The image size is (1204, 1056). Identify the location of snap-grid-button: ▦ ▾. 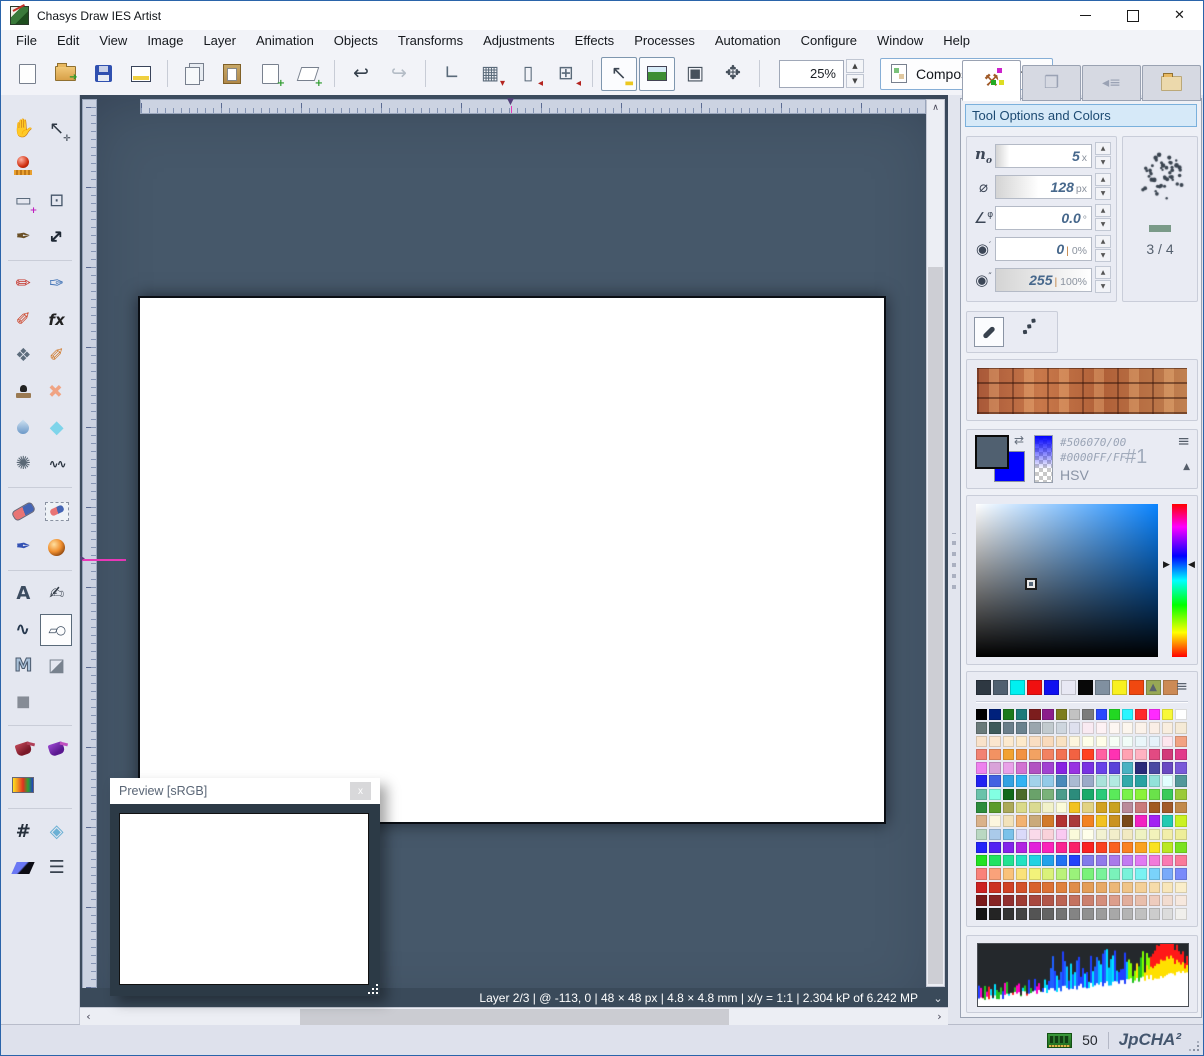
(490, 74).